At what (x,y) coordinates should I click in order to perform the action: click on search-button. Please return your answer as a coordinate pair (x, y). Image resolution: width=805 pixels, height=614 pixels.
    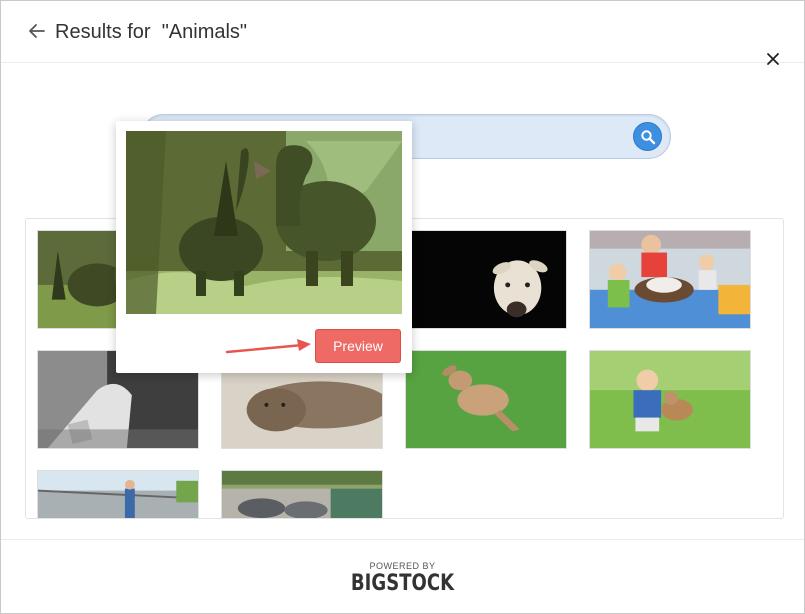
    Looking at the image, I should click on (647, 136).